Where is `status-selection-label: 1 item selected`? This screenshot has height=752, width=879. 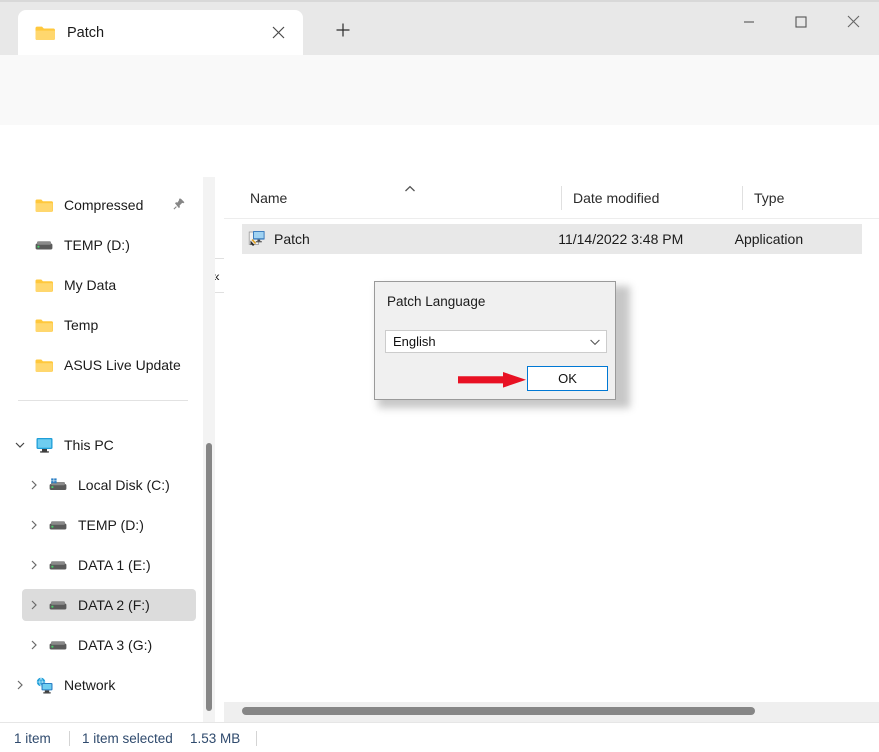
status-selection-label: 1 item selected is located at coordinates (127, 738).